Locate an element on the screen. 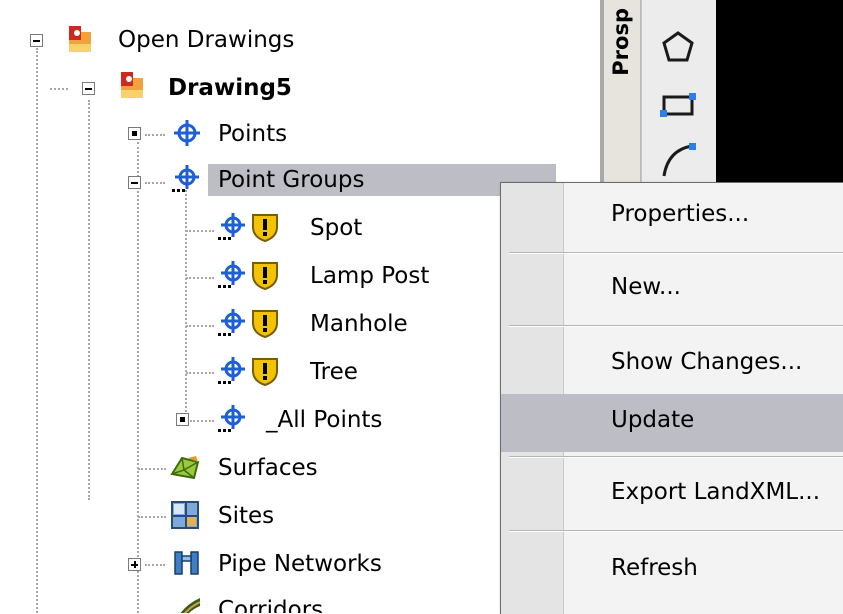 This screenshot has width=843, height=614. expand-toggle-points is located at coordinates (134, 133).